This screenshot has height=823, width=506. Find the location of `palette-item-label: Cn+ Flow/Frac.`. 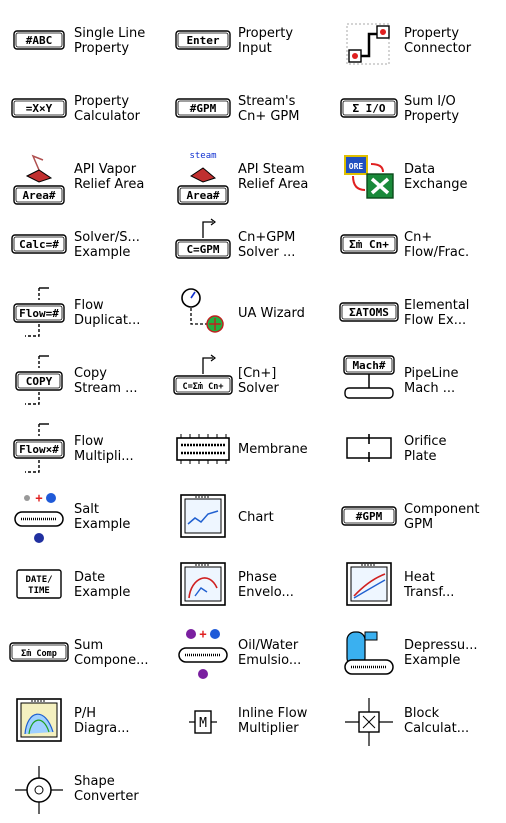

palette-item-label: Cn+ Flow/Frac. is located at coordinates (437, 245).